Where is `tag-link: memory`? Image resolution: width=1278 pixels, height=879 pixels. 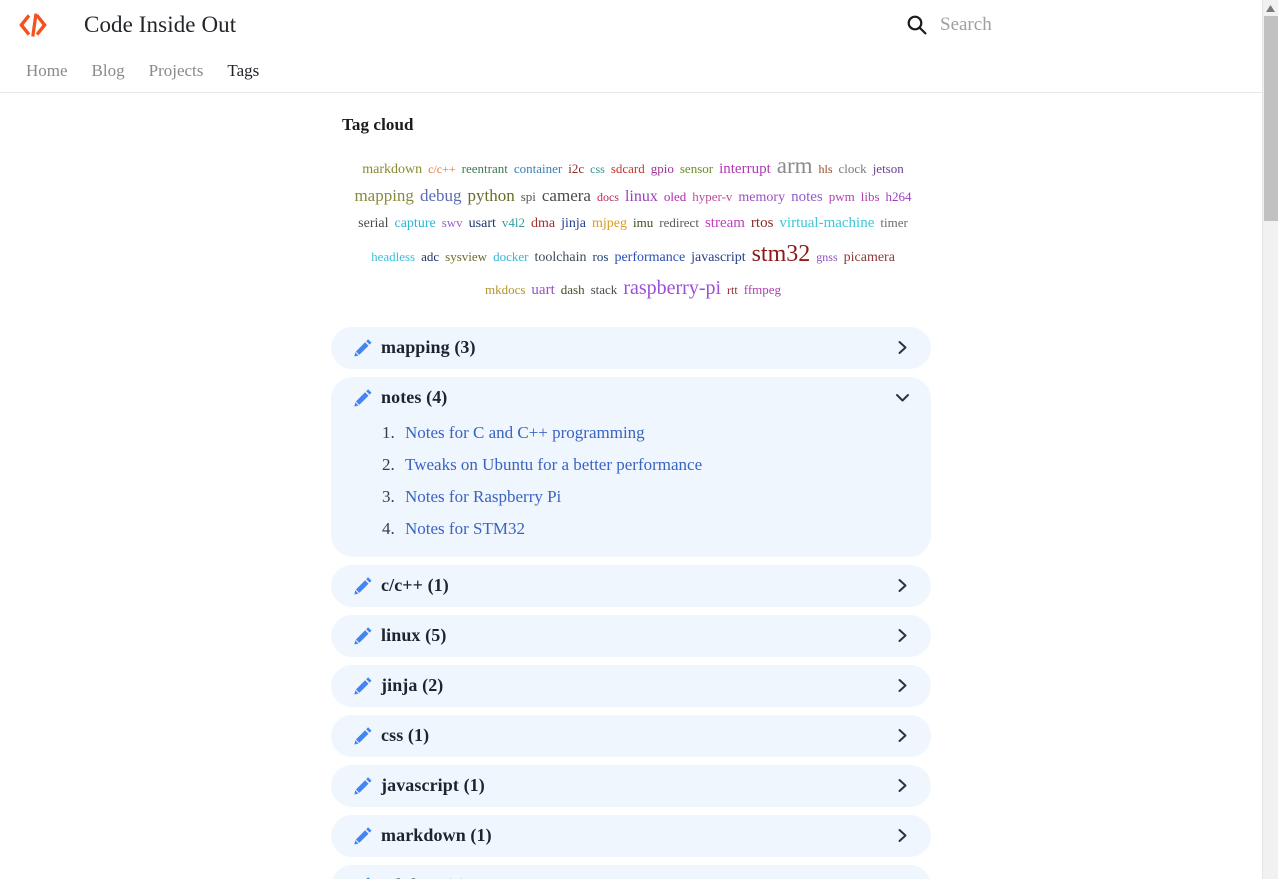
tag-link: memory is located at coordinates (761, 198).